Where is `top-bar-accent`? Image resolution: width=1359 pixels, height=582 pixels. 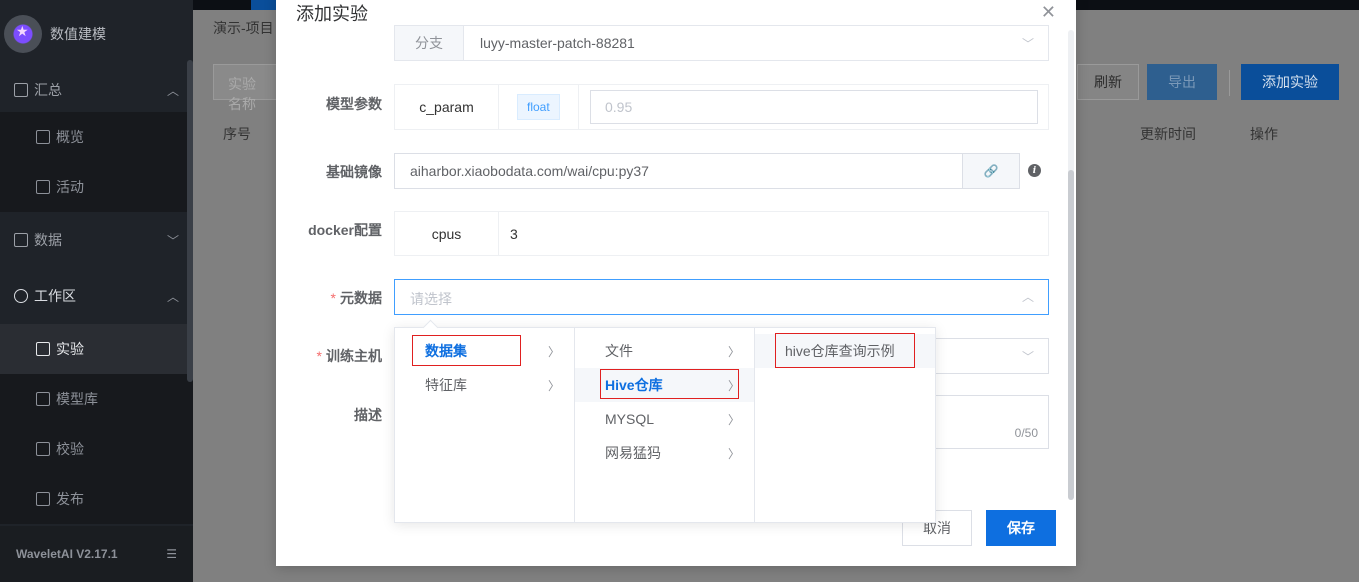 top-bar-accent is located at coordinates (264, 5).